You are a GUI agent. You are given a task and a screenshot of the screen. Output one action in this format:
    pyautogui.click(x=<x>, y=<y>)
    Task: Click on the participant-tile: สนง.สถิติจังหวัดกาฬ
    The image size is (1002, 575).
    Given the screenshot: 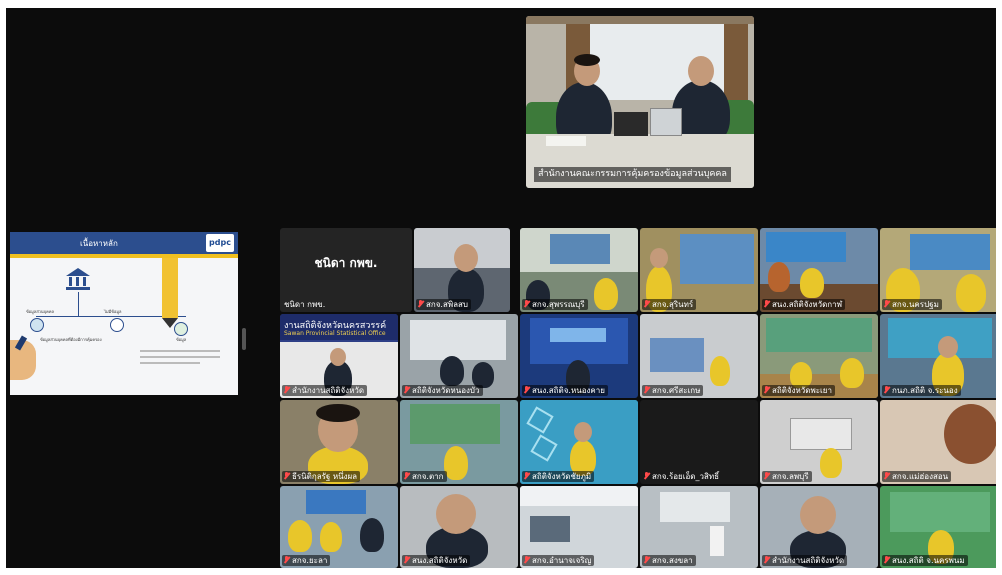 What is the action you would take?
    pyautogui.click(x=819, y=270)
    